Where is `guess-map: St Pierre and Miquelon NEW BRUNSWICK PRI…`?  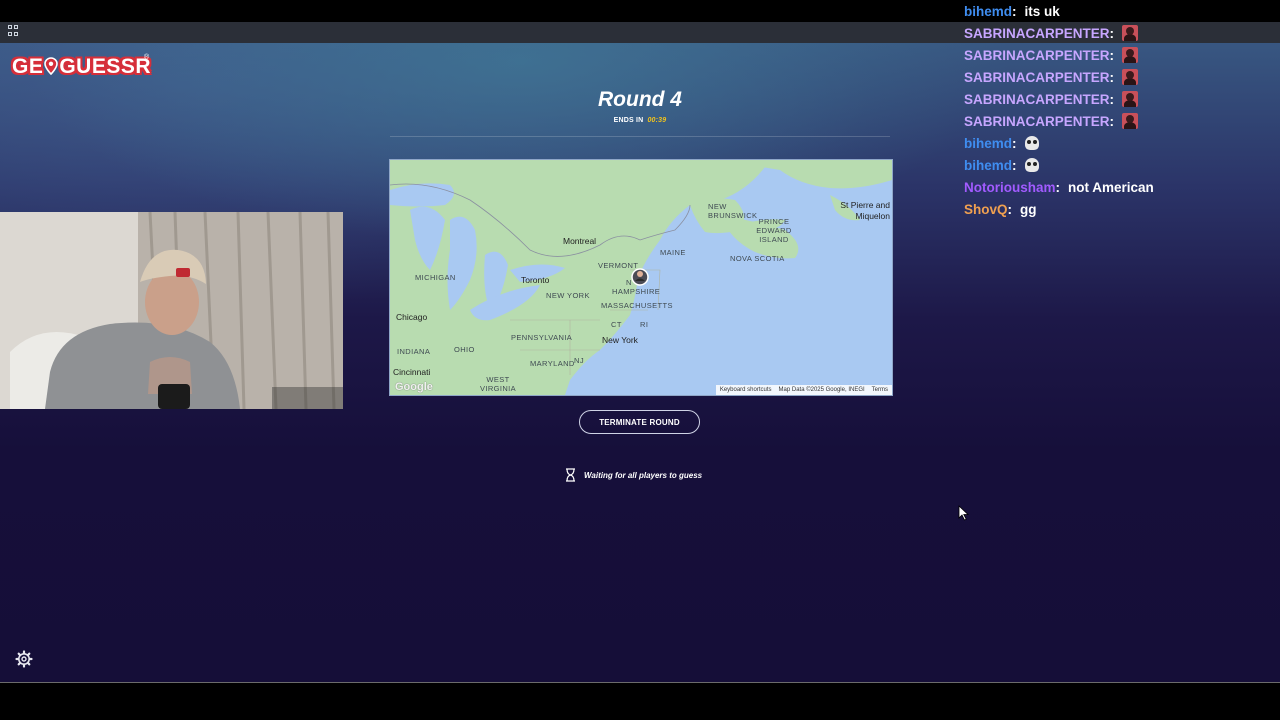 guess-map: St Pierre and Miquelon NEW BRUNSWICK PRI… is located at coordinates (641, 277).